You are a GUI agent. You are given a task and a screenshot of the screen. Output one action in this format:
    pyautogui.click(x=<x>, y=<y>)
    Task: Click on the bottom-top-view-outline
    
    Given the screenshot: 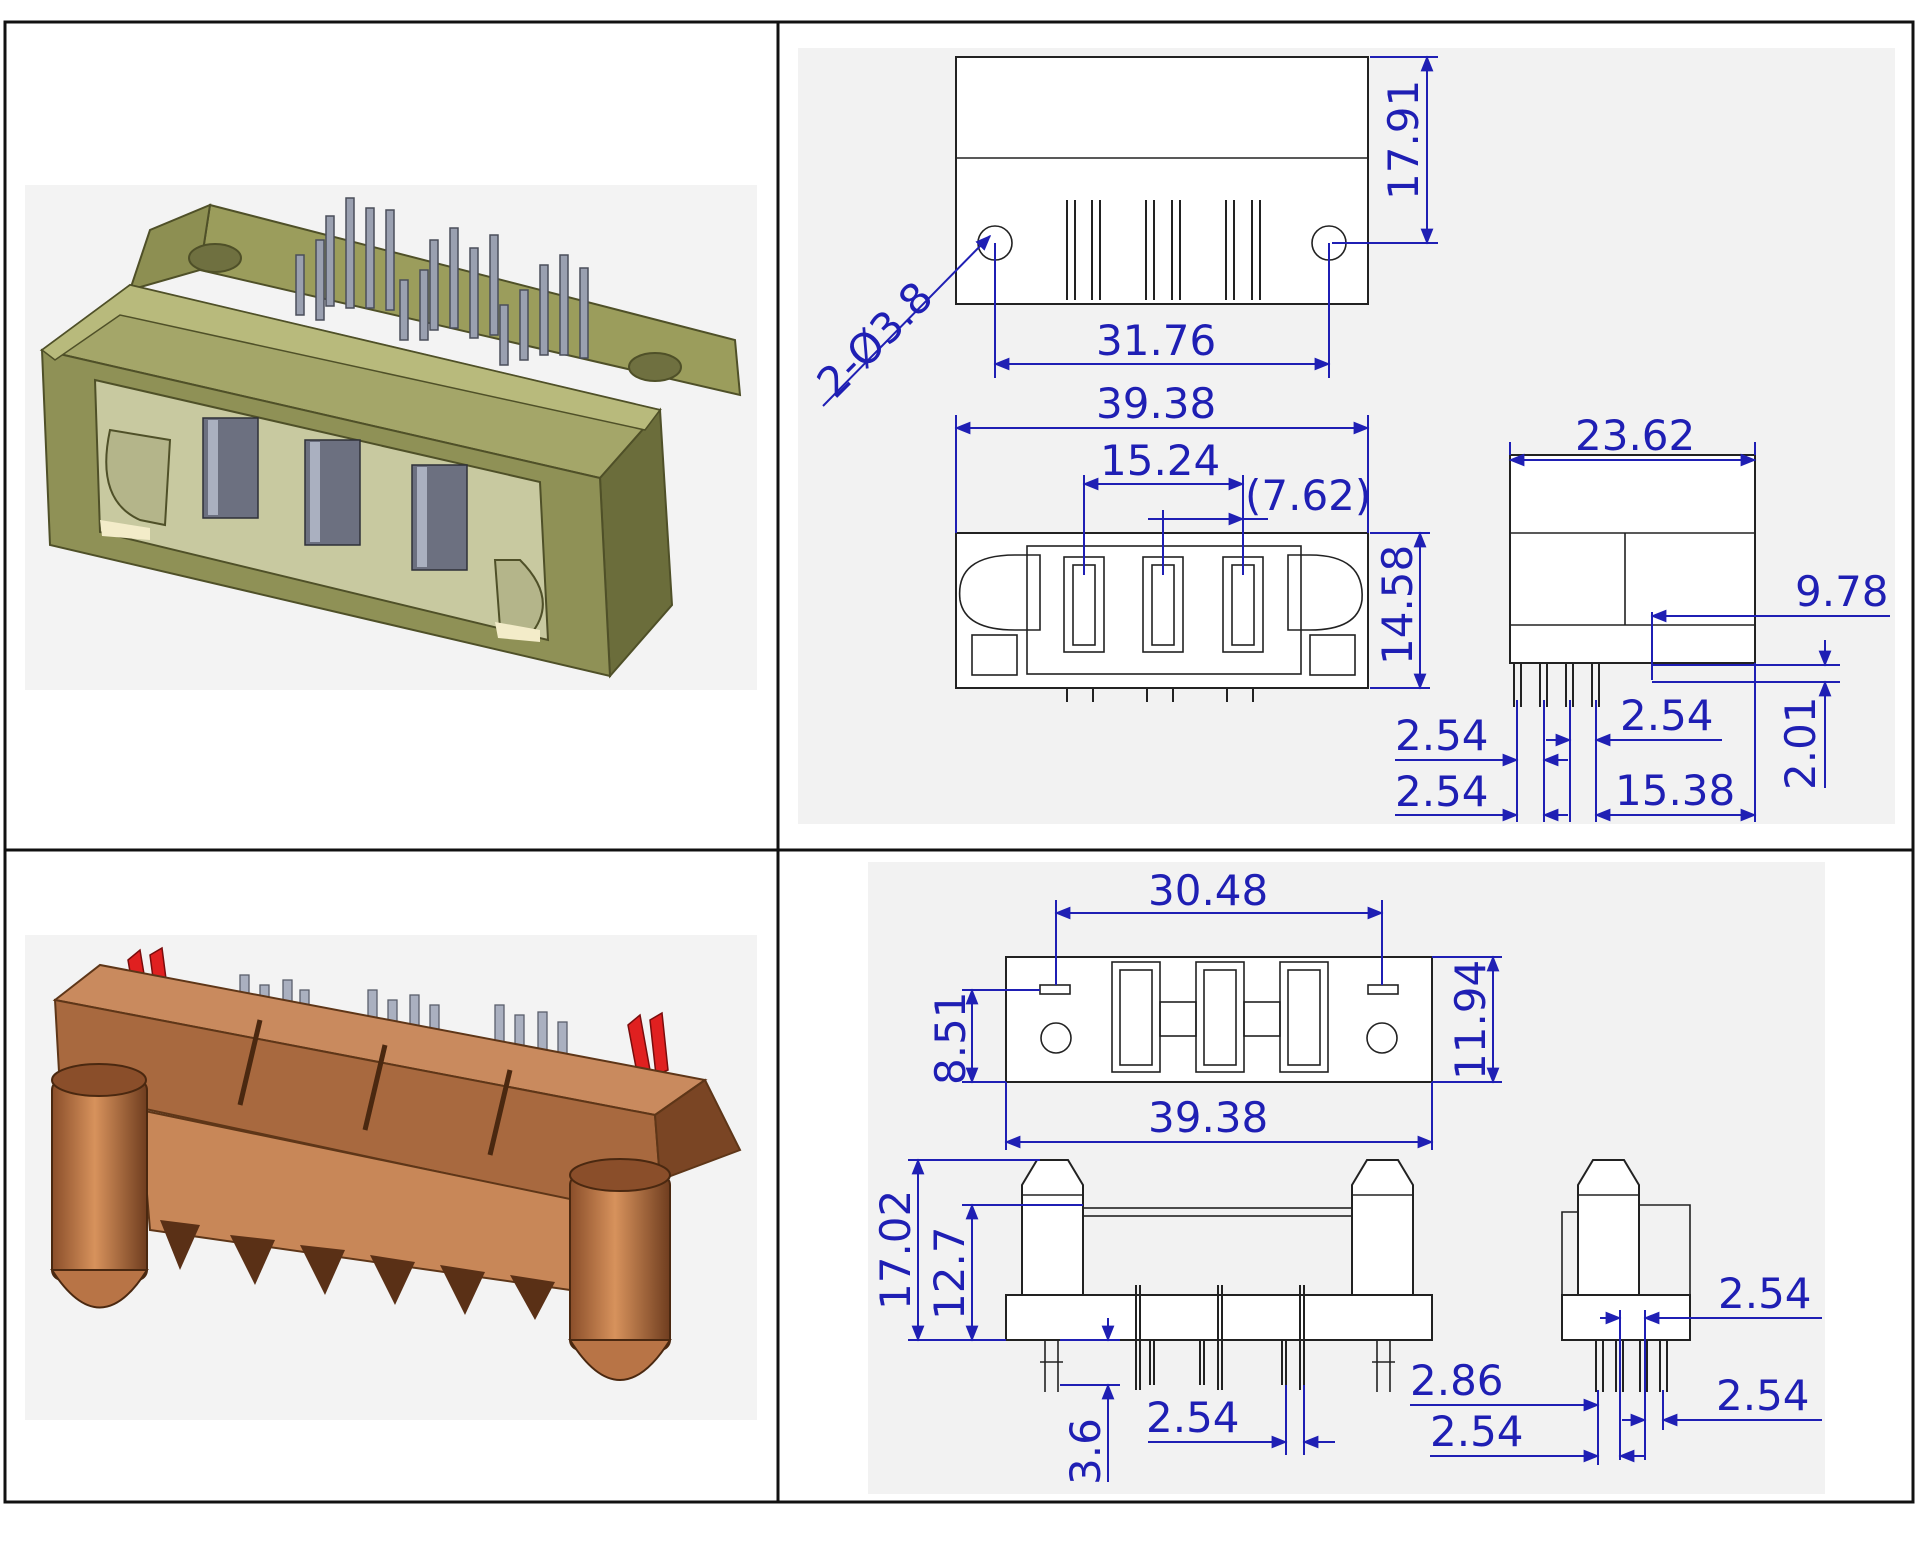 What is the action you would take?
    pyautogui.click(x=1219, y=1019)
    